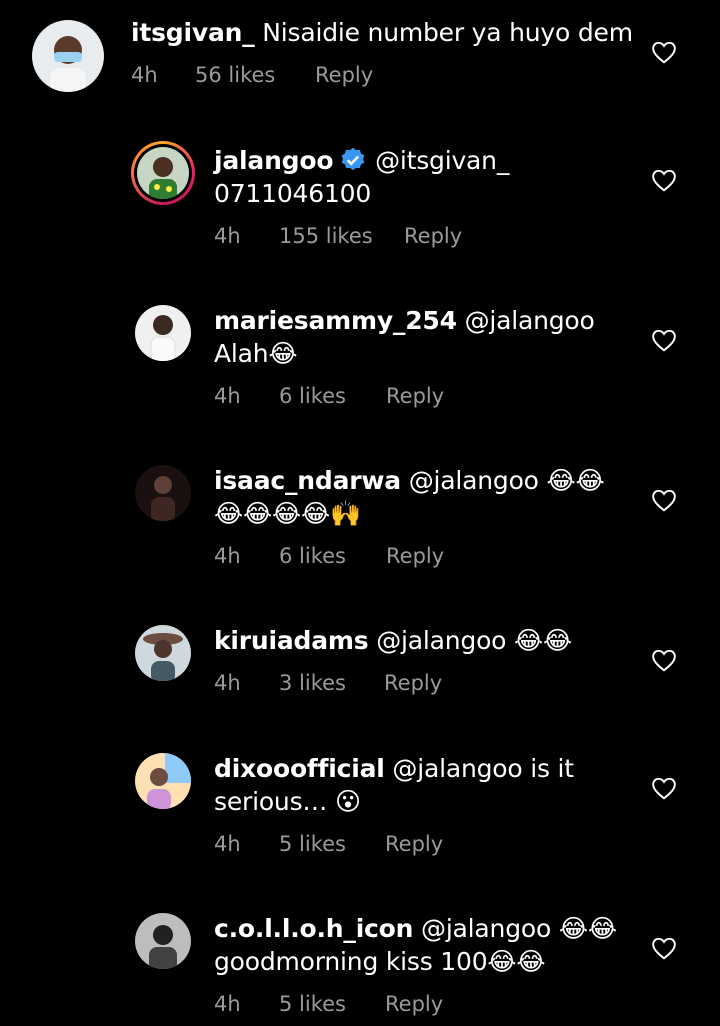  I want to click on comment-body: mariesammy_254 @jalangoo Alah😂, so click(404, 337).